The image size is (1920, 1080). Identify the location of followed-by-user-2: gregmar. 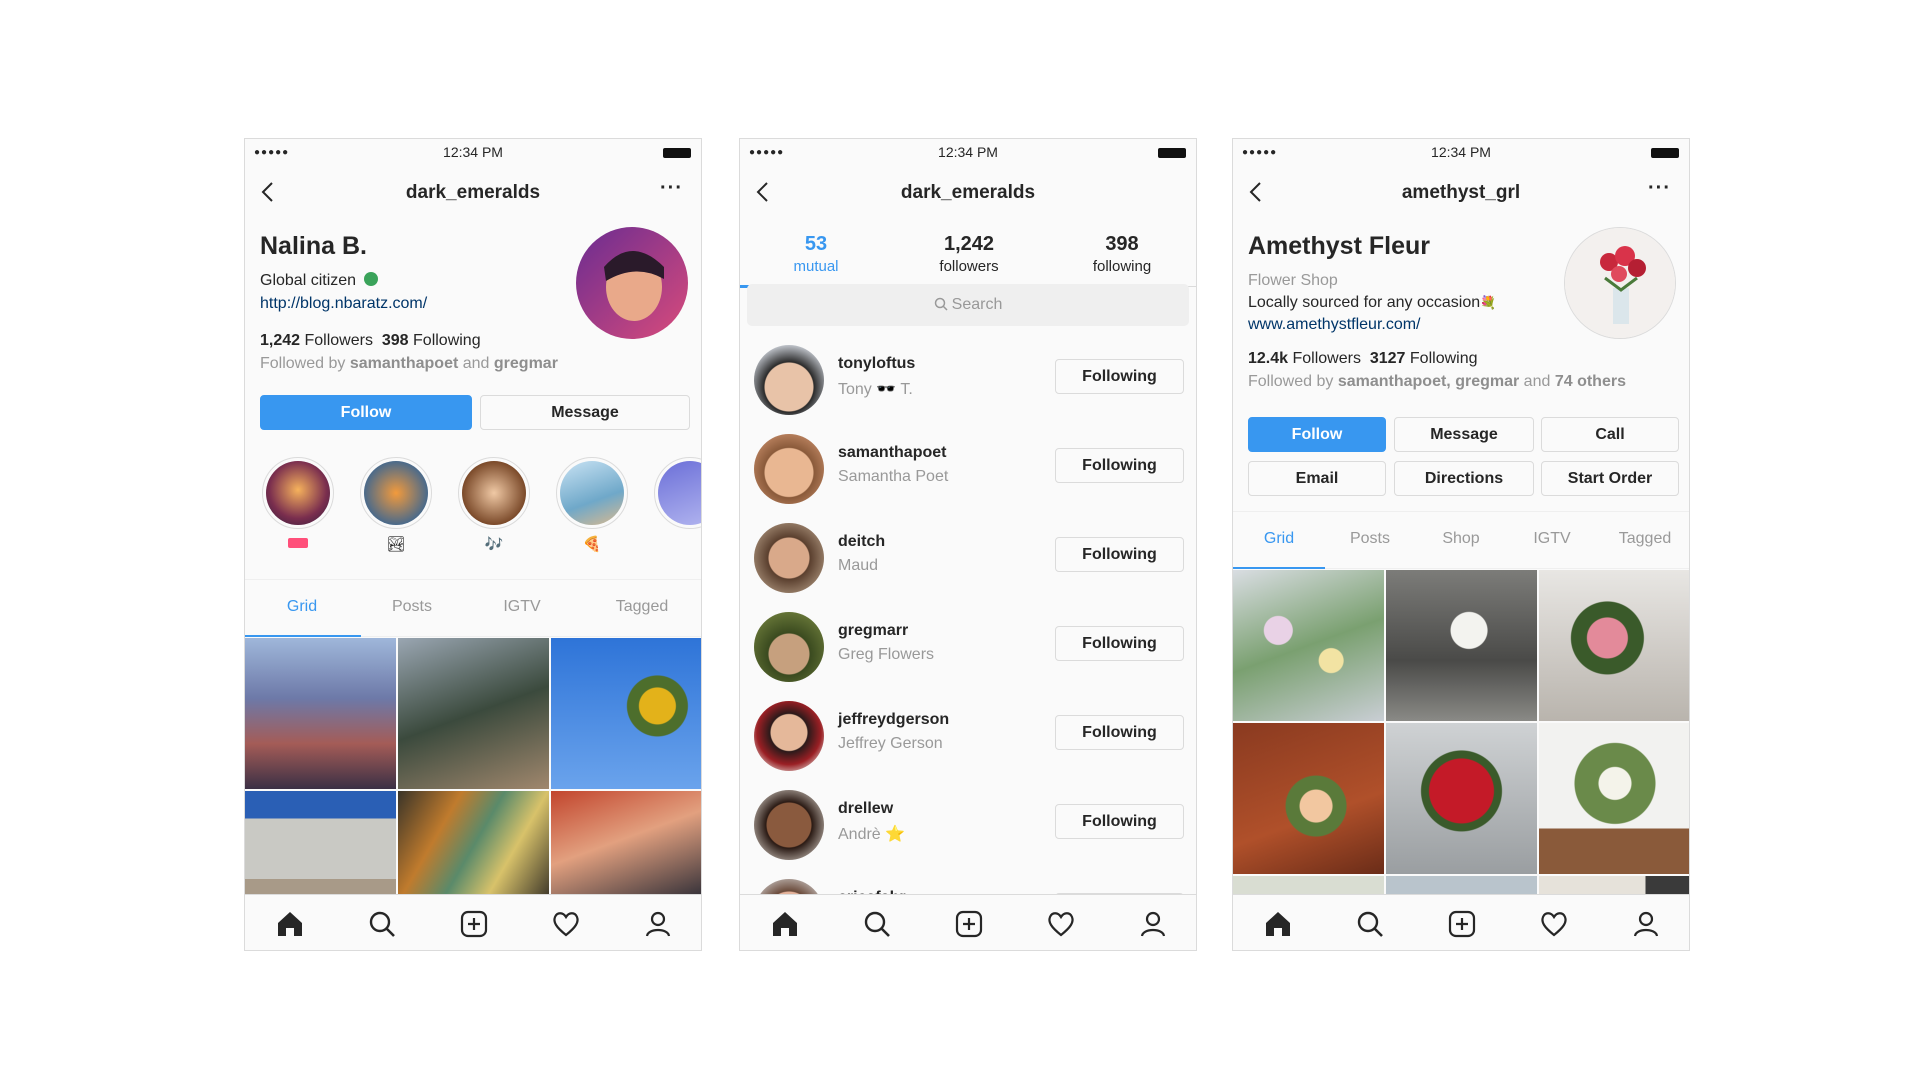
(526, 363).